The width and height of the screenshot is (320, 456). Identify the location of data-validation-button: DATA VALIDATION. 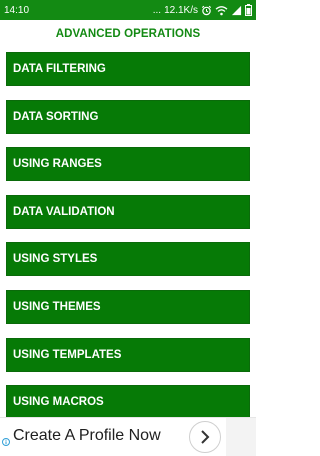
(128, 211).